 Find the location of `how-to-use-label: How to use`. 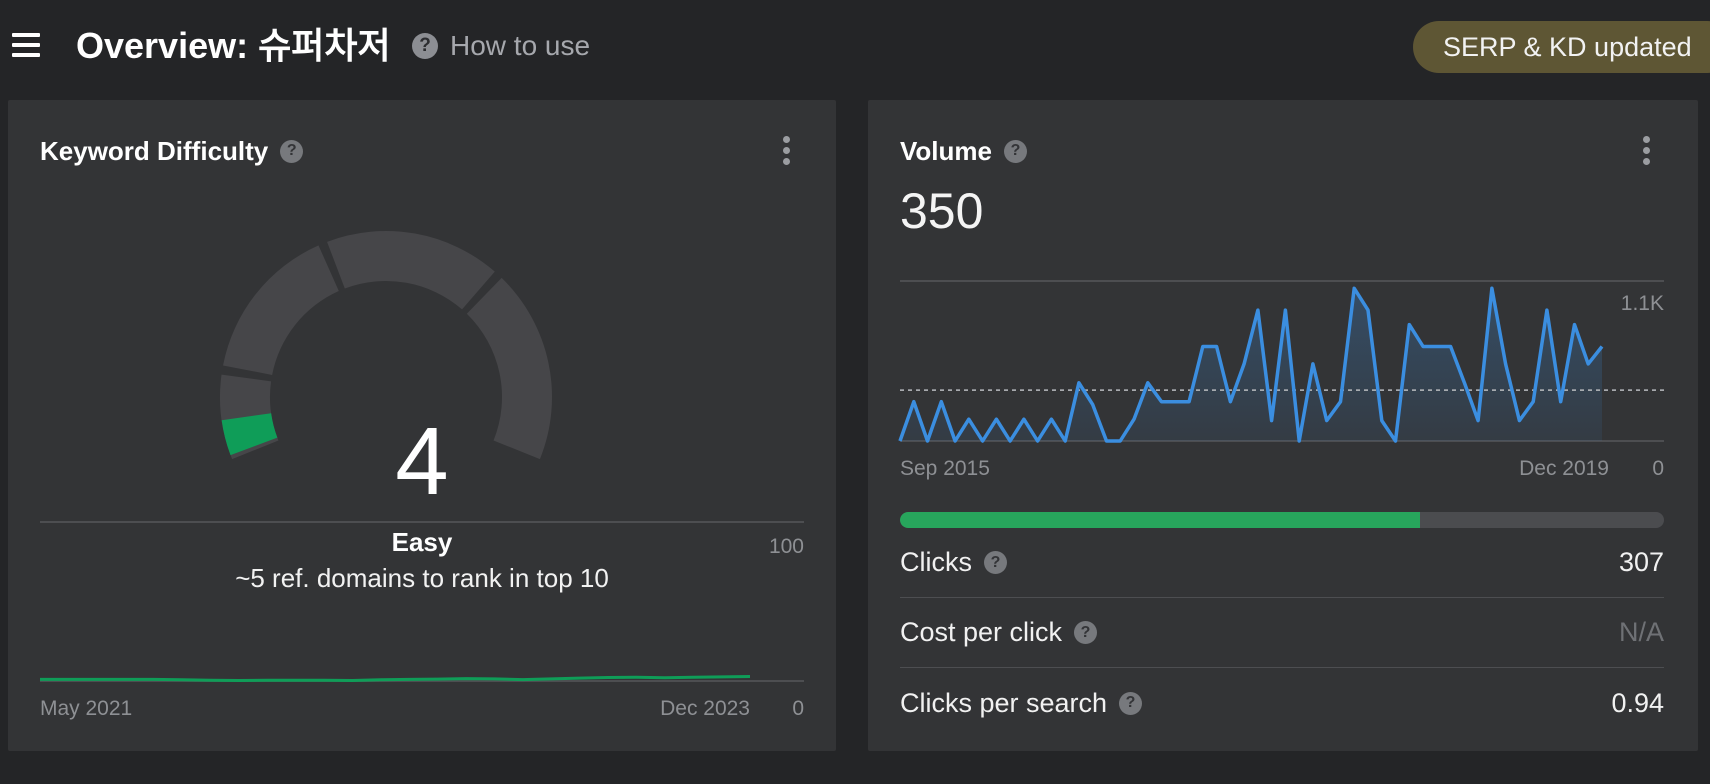

how-to-use-label: How to use is located at coordinates (520, 45).